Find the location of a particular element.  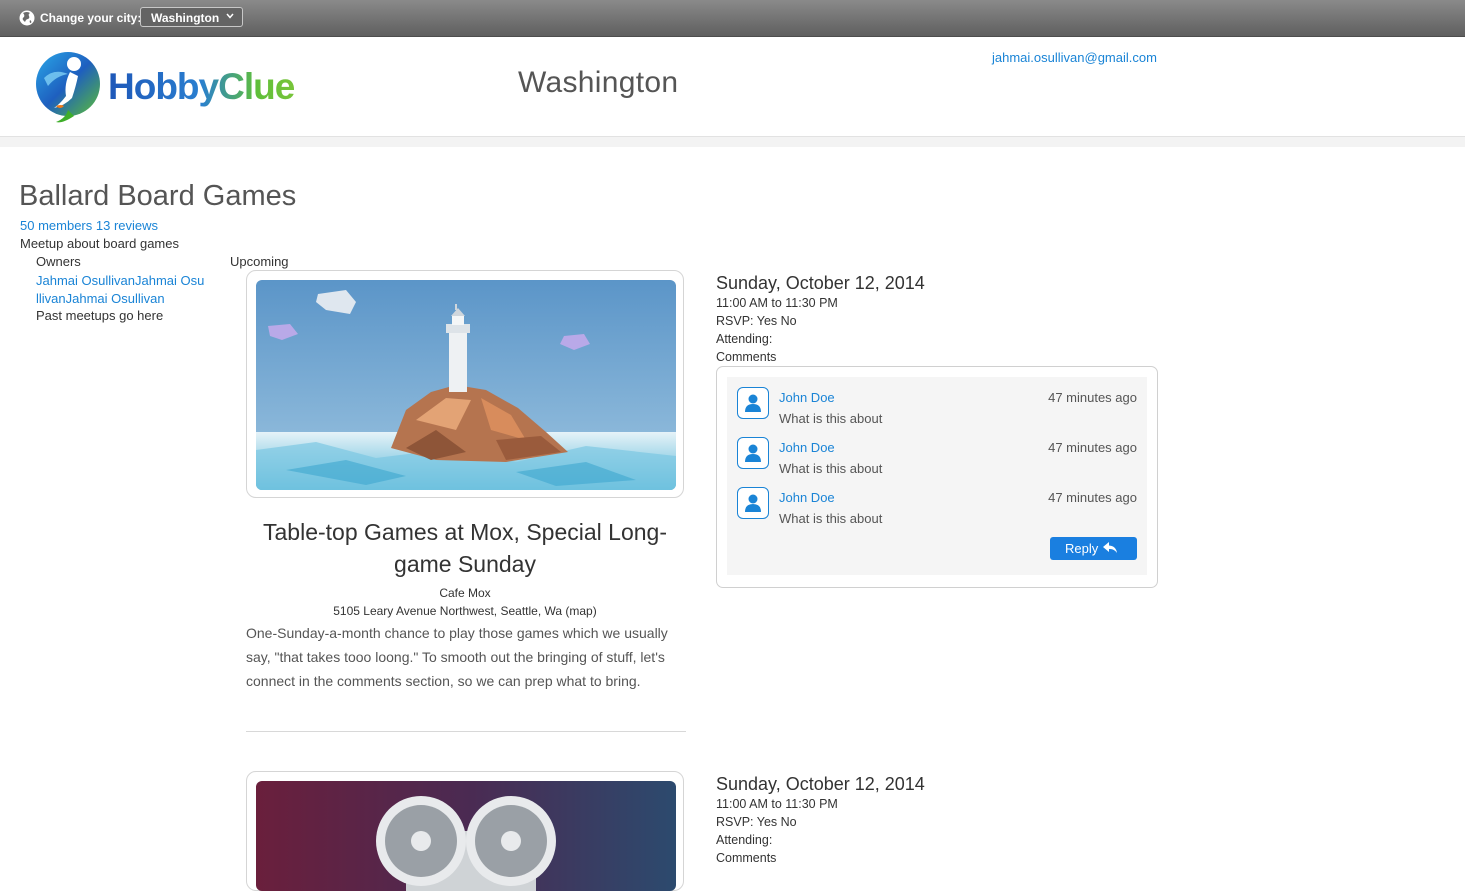

change-city-label: Change your city: is located at coordinates (91, 18).